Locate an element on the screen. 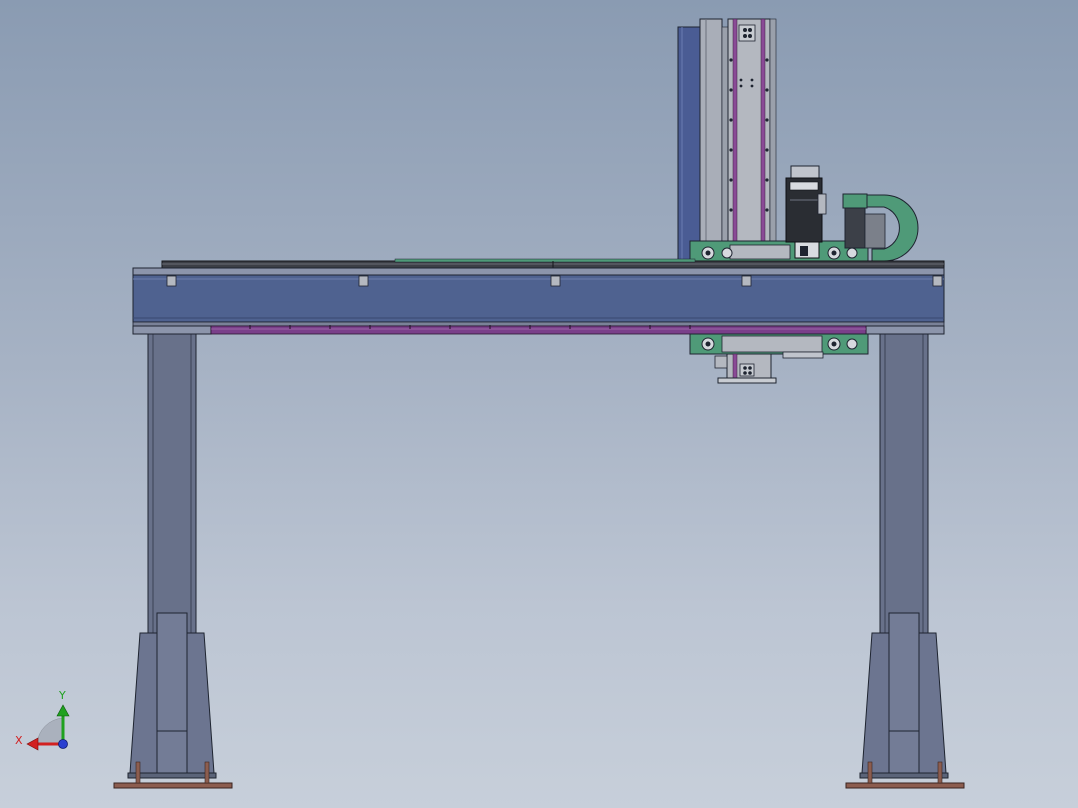 Image resolution: width=1078 pixels, height=808 pixels. main-horizontal-beam is located at coordinates (538, 301).